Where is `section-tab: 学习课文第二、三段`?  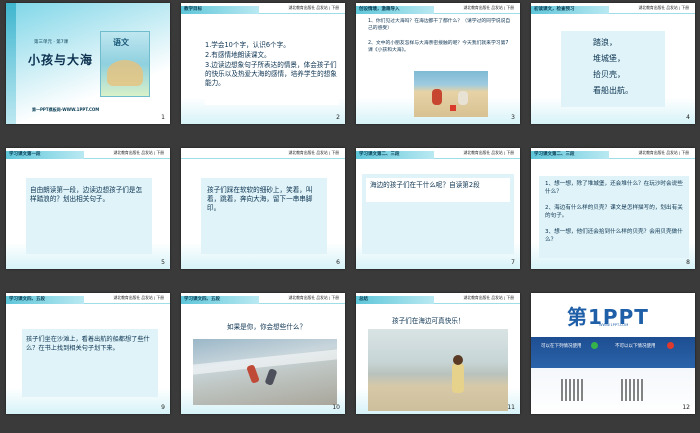
section-tab: 学习课文第二、三段 is located at coordinates (570, 155).